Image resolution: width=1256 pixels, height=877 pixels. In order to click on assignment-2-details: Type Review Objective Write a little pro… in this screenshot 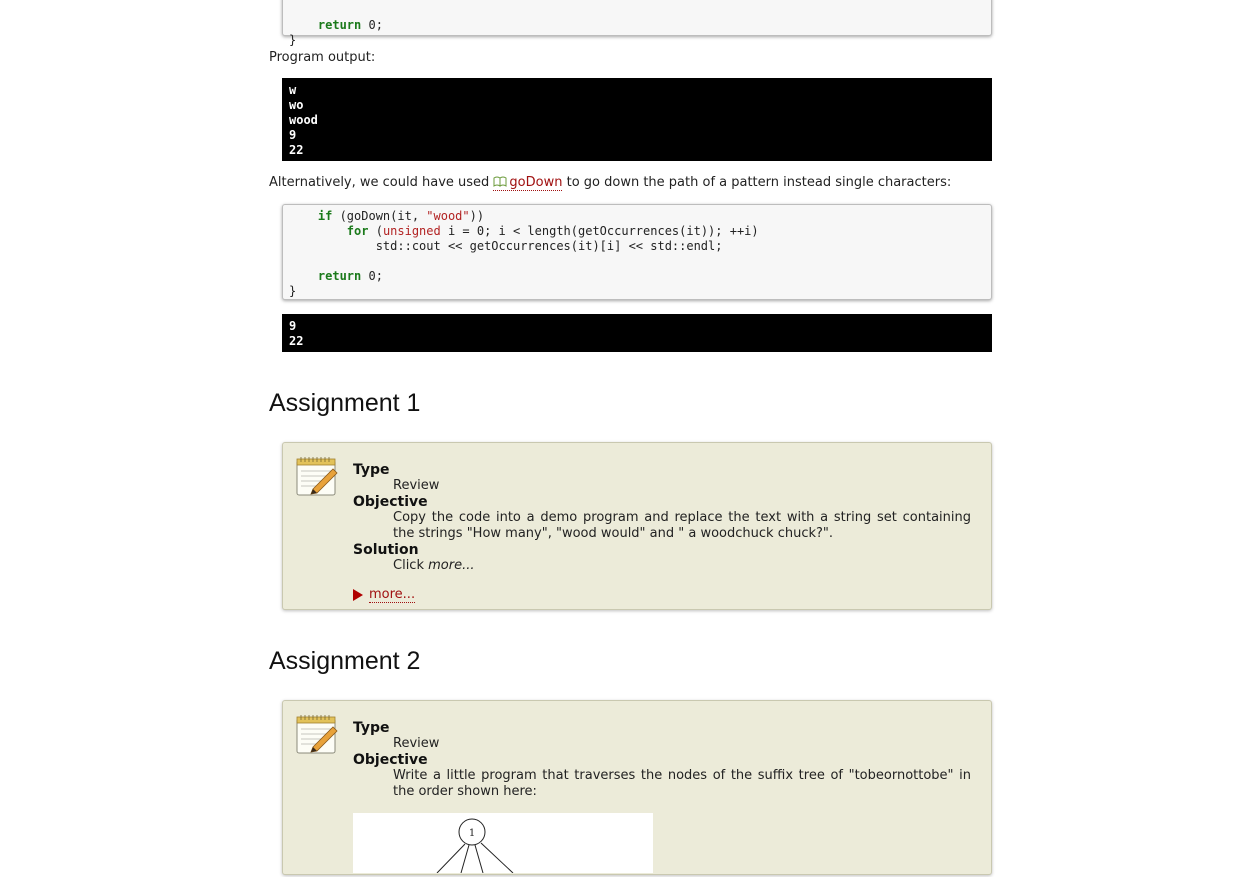, I will do `click(662, 760)`.